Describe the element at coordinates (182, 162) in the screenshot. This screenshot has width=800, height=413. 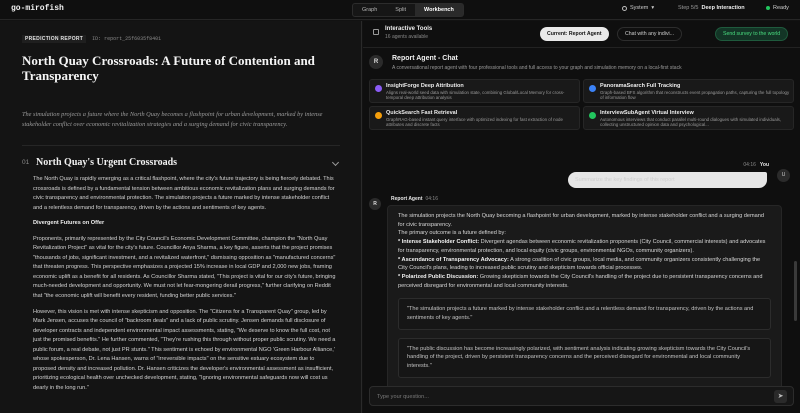
I see `section-header: 01 North Quay's Urgent Crossroads` at that location.